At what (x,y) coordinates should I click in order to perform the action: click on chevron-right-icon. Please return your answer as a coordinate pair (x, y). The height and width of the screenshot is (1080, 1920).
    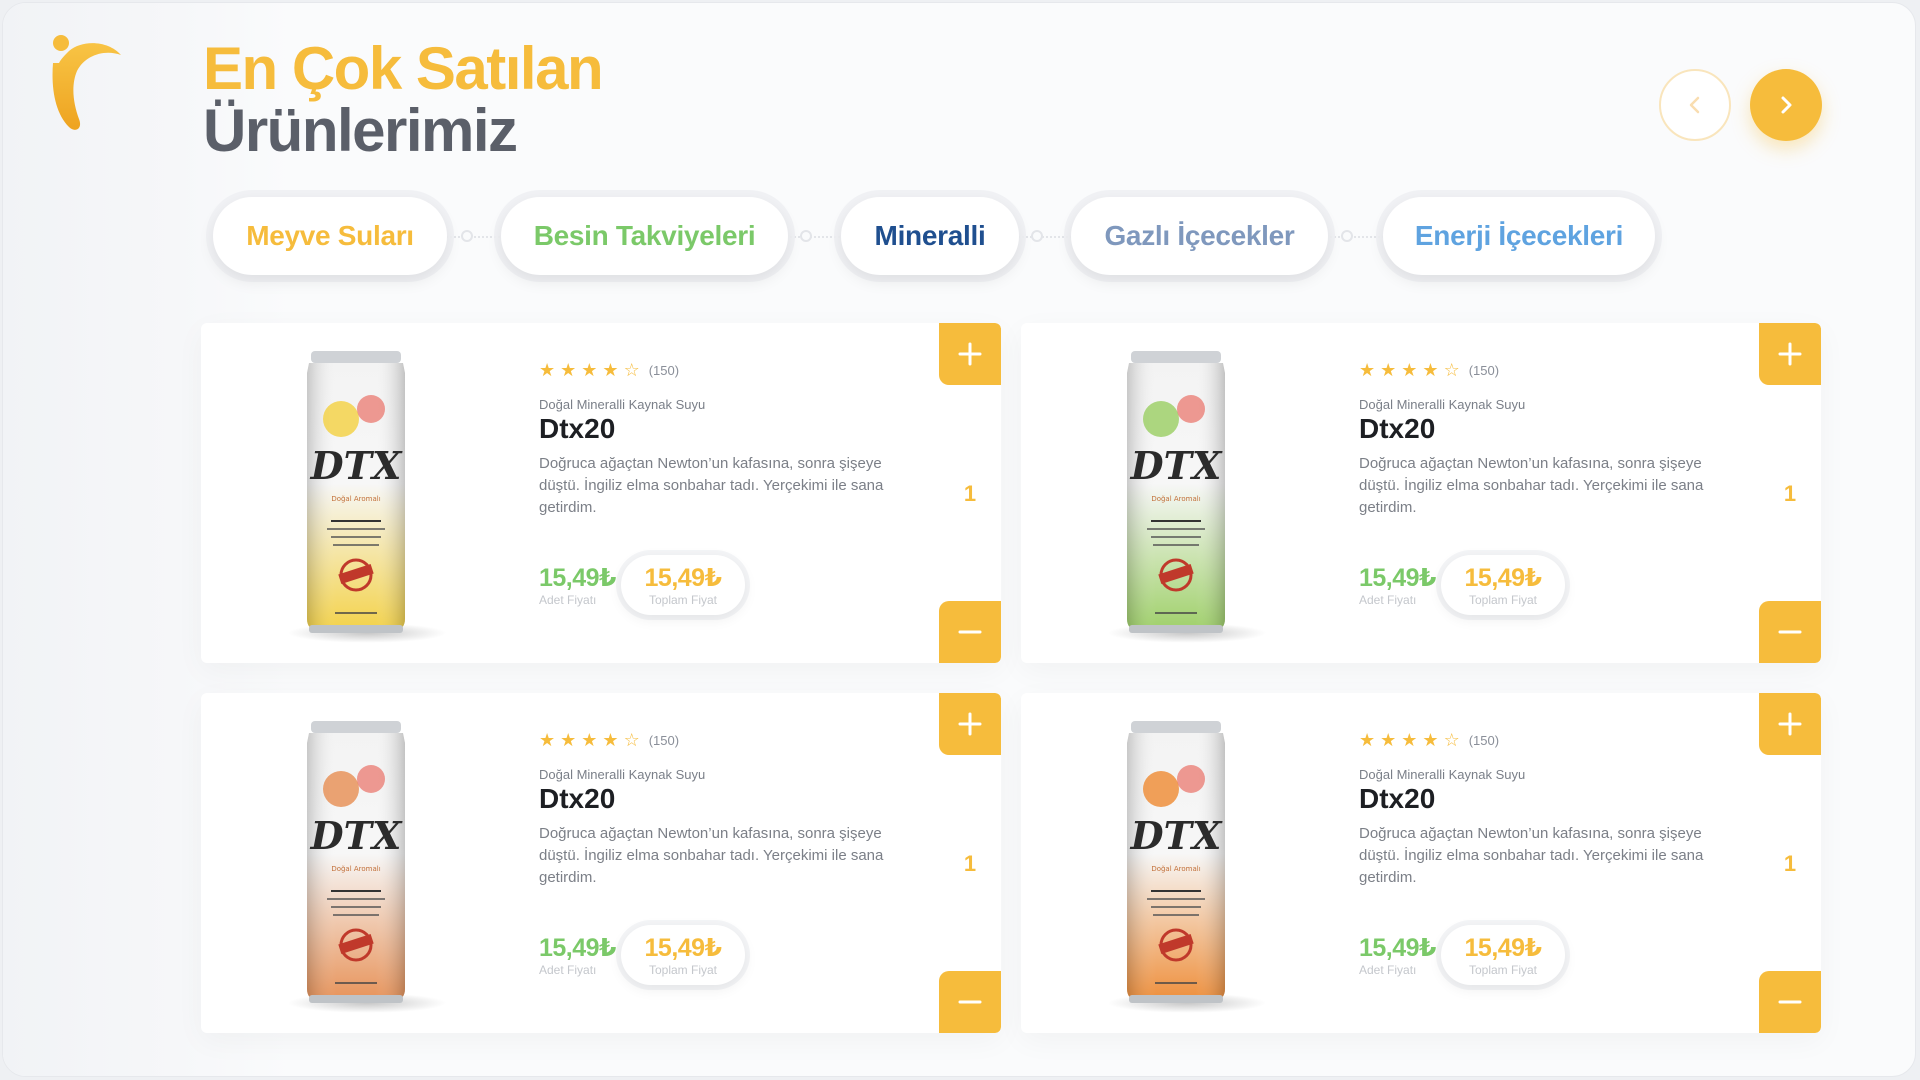
    Looking at the image, I should click on (1786, 105).